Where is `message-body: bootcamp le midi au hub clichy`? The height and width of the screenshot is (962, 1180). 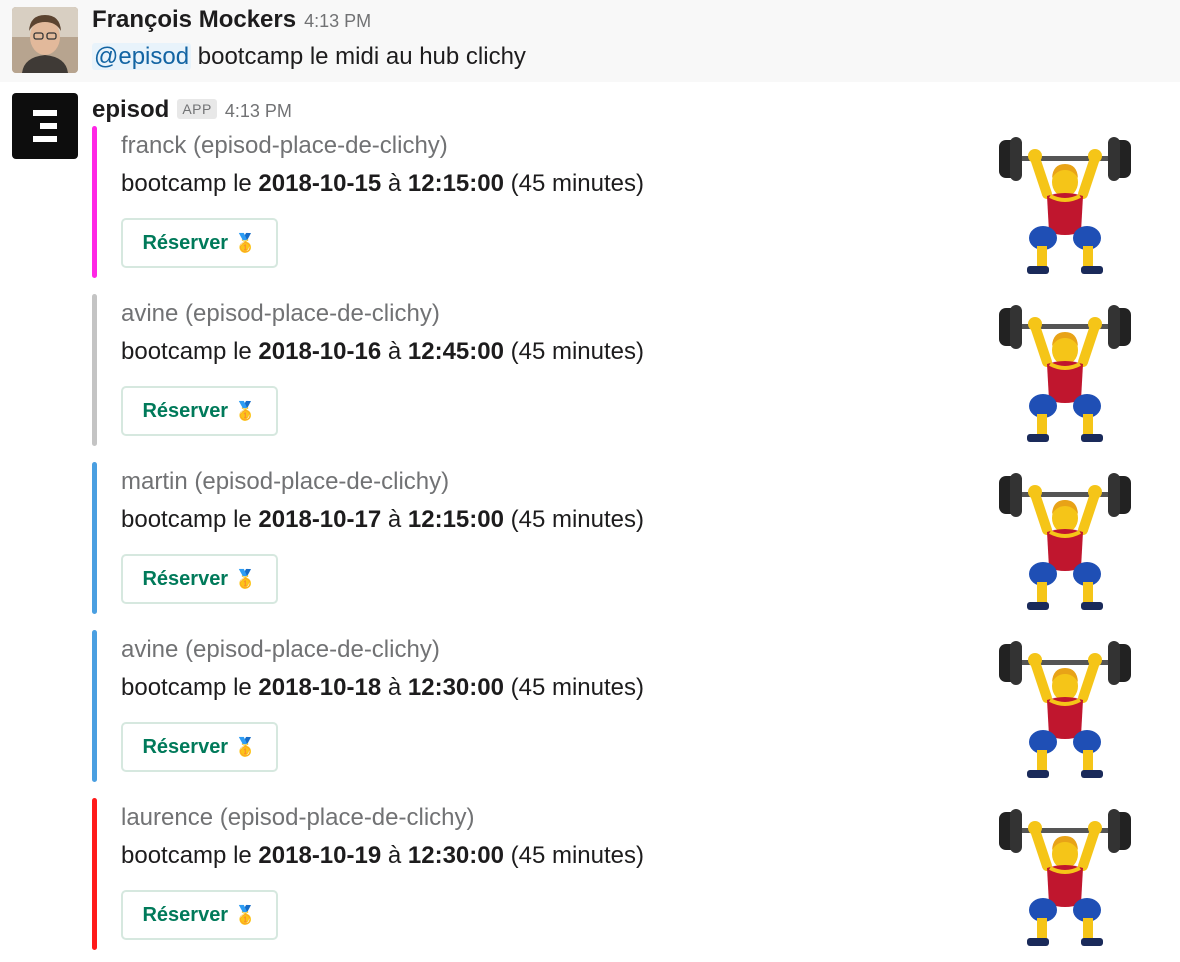 message-body: bootcamp le midi au hub clichy is located at coordinates (358, 56).